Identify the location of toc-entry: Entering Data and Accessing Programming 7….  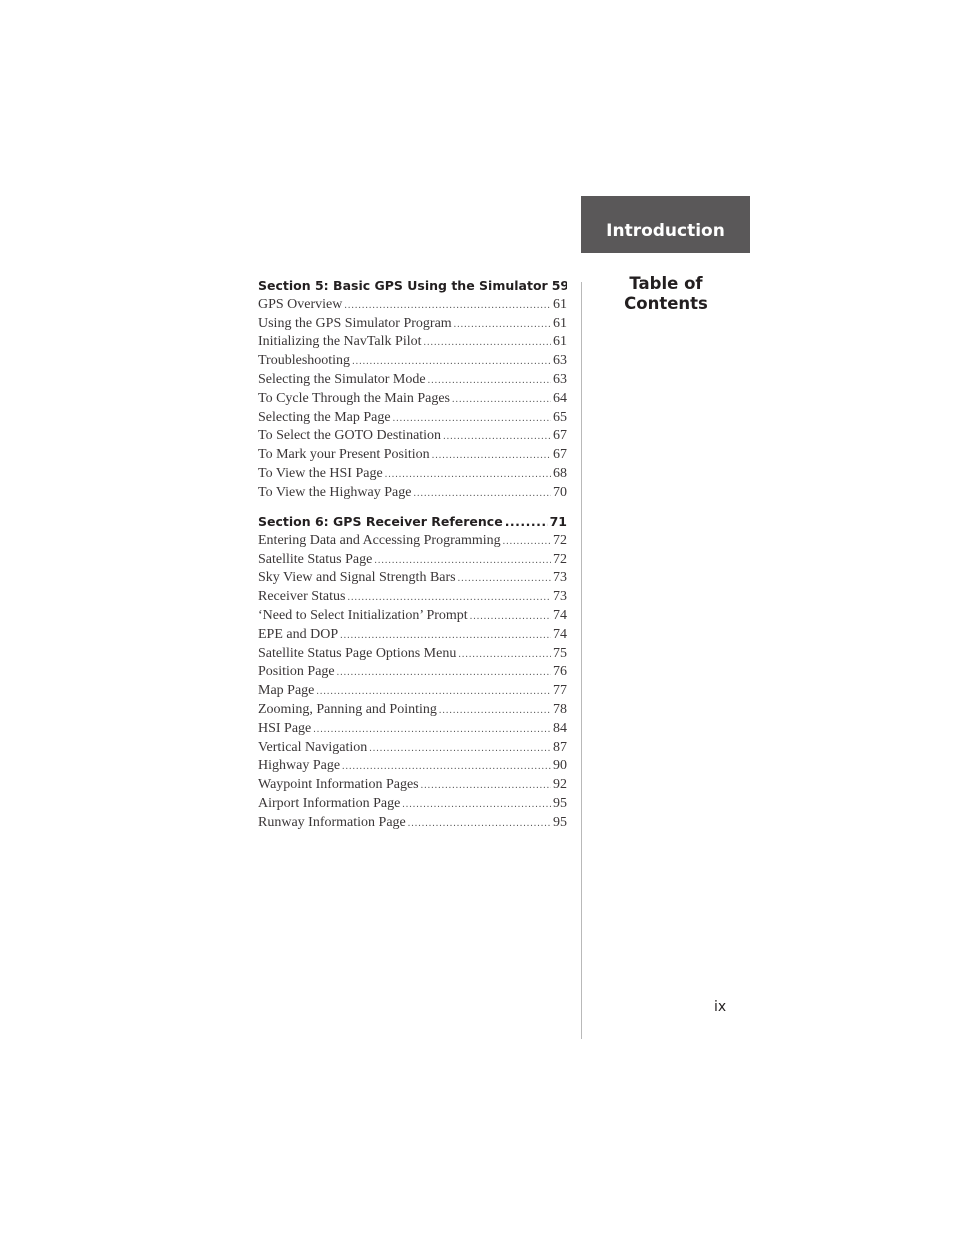
(412, 541).